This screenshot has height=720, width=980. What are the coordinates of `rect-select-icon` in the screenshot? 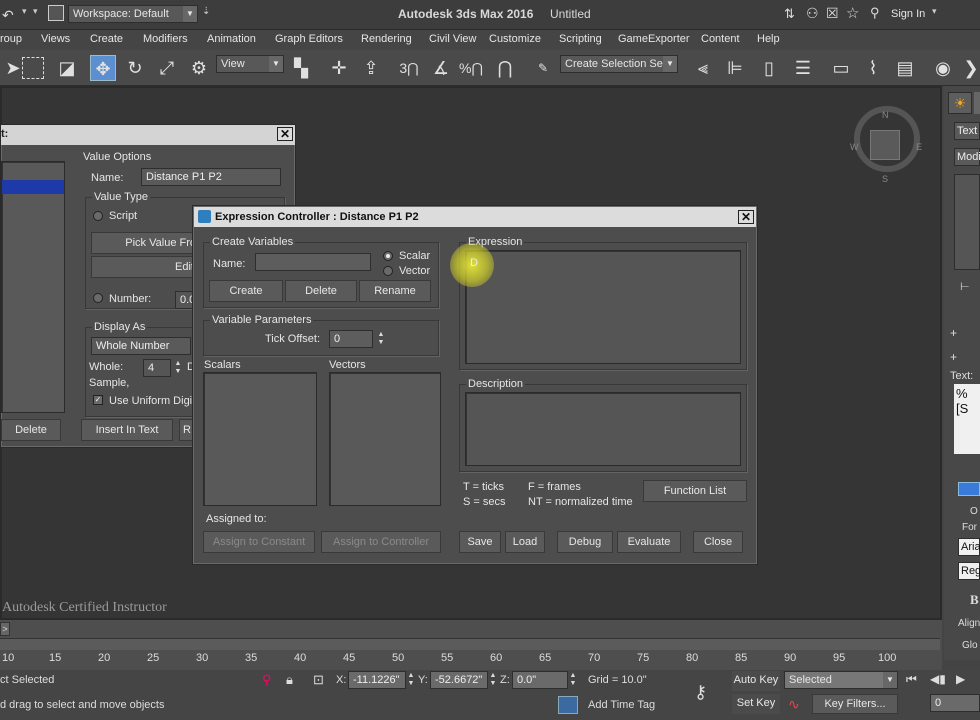 It's located at (33, 68).